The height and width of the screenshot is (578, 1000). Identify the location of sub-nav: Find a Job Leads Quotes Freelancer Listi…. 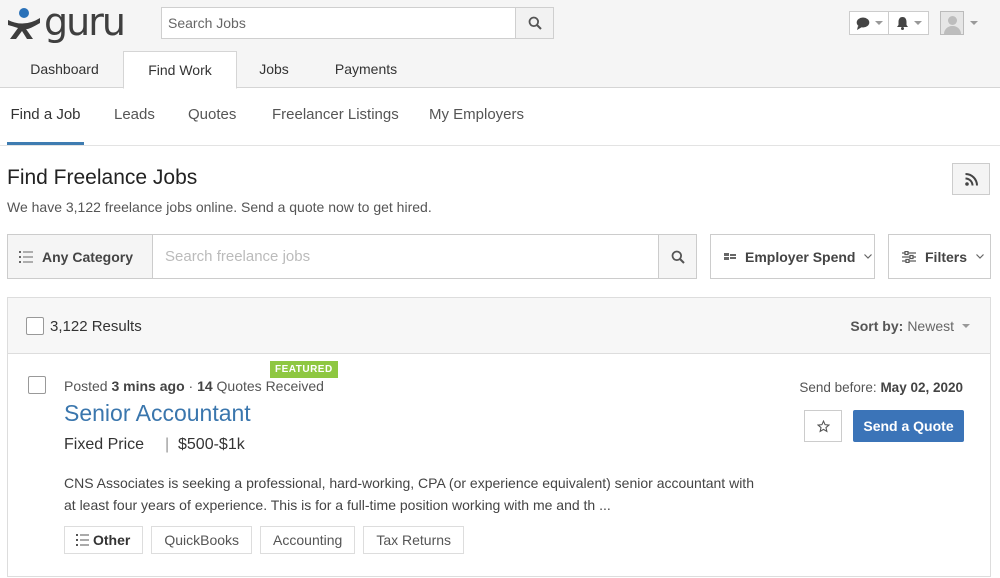
(500, 117).